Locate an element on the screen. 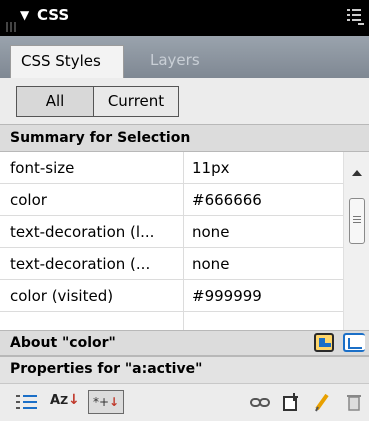 Image resolution: width=369 pixels, height=421 pixels. panel-options-icon is located at coordinates (356, 16).